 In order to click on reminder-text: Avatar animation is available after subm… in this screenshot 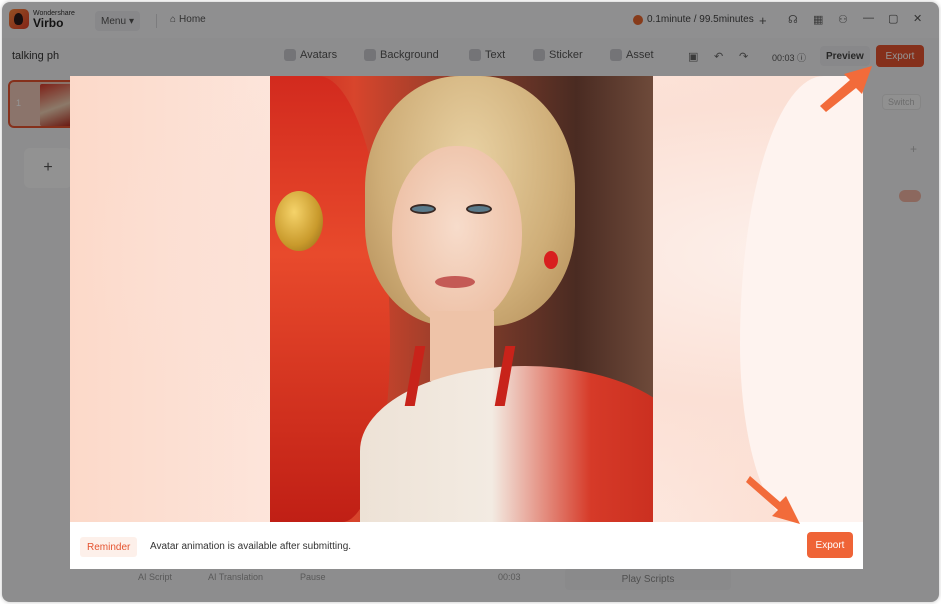, I will do `click(251, 546)`.